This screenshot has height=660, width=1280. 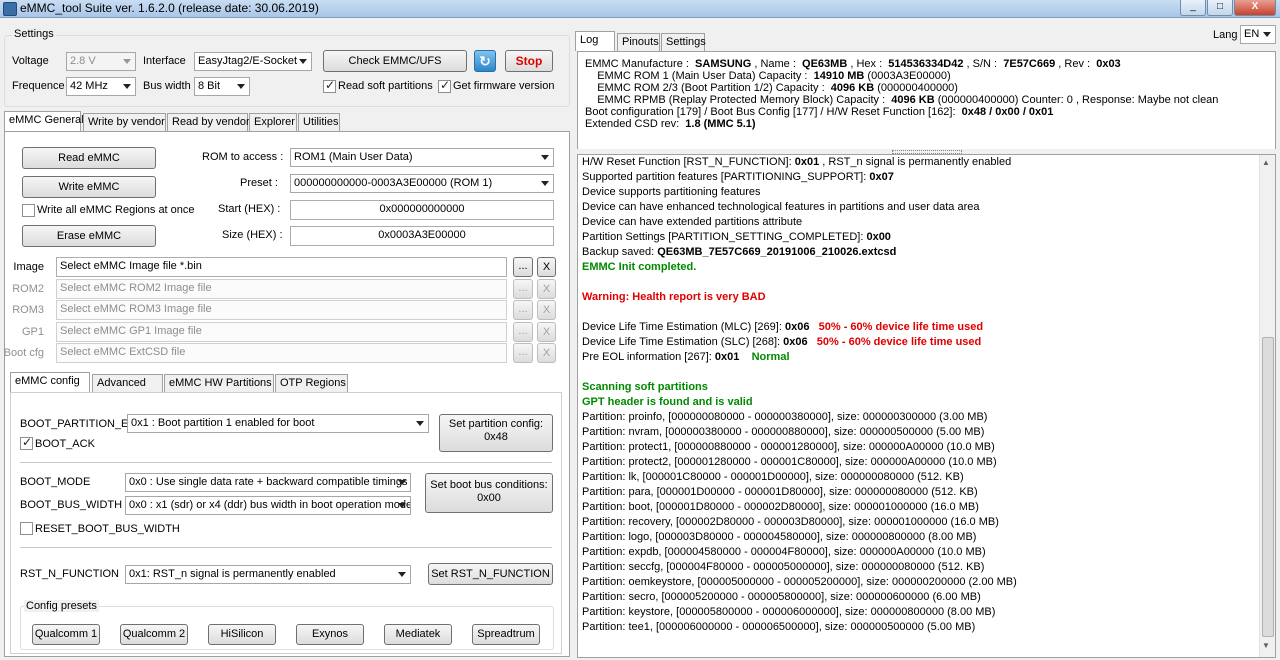 I want to click on config-preset-button: Exynos, so click(x=330, y=634).